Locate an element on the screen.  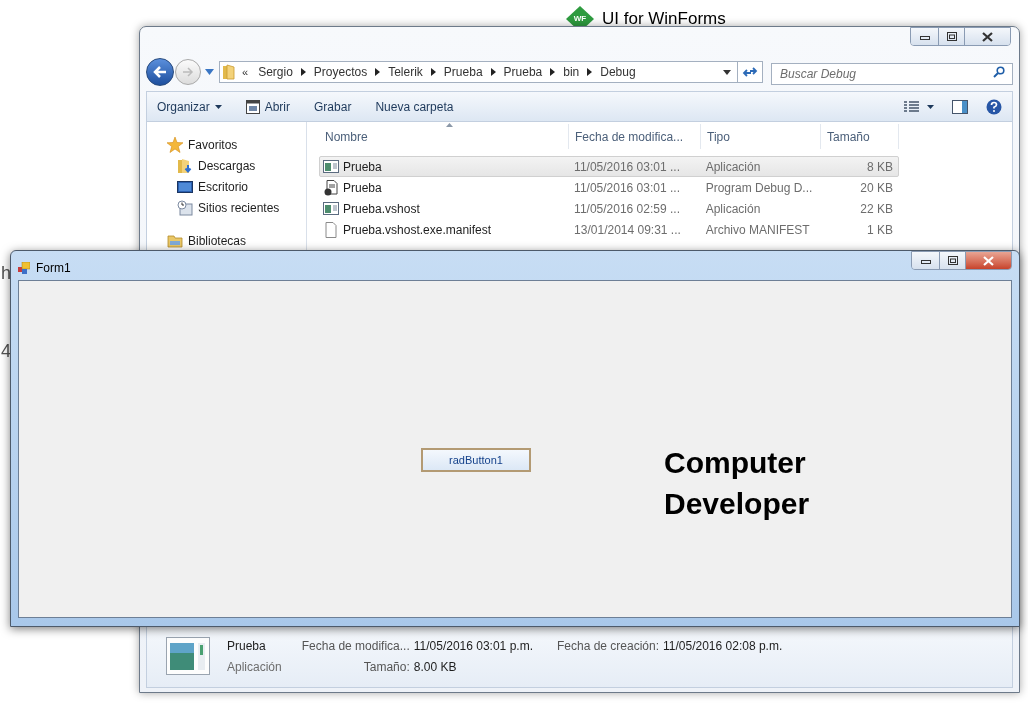
detail-file-name: Prueba is located at coordinates (247, 646).